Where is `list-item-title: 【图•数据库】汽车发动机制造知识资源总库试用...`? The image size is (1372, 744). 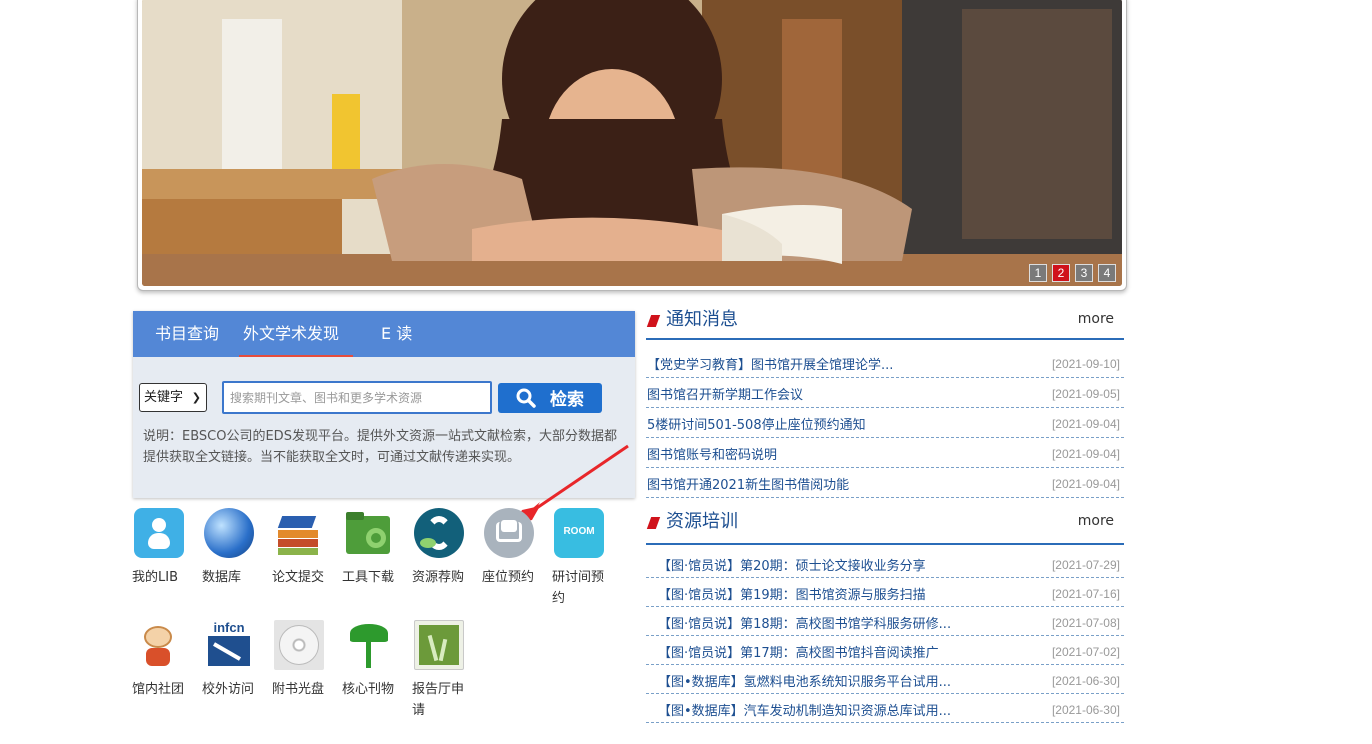
list-item-title: 【图•数据库】汽车发动机制造知识资源总库试用... is located at coordinates (804, 709).